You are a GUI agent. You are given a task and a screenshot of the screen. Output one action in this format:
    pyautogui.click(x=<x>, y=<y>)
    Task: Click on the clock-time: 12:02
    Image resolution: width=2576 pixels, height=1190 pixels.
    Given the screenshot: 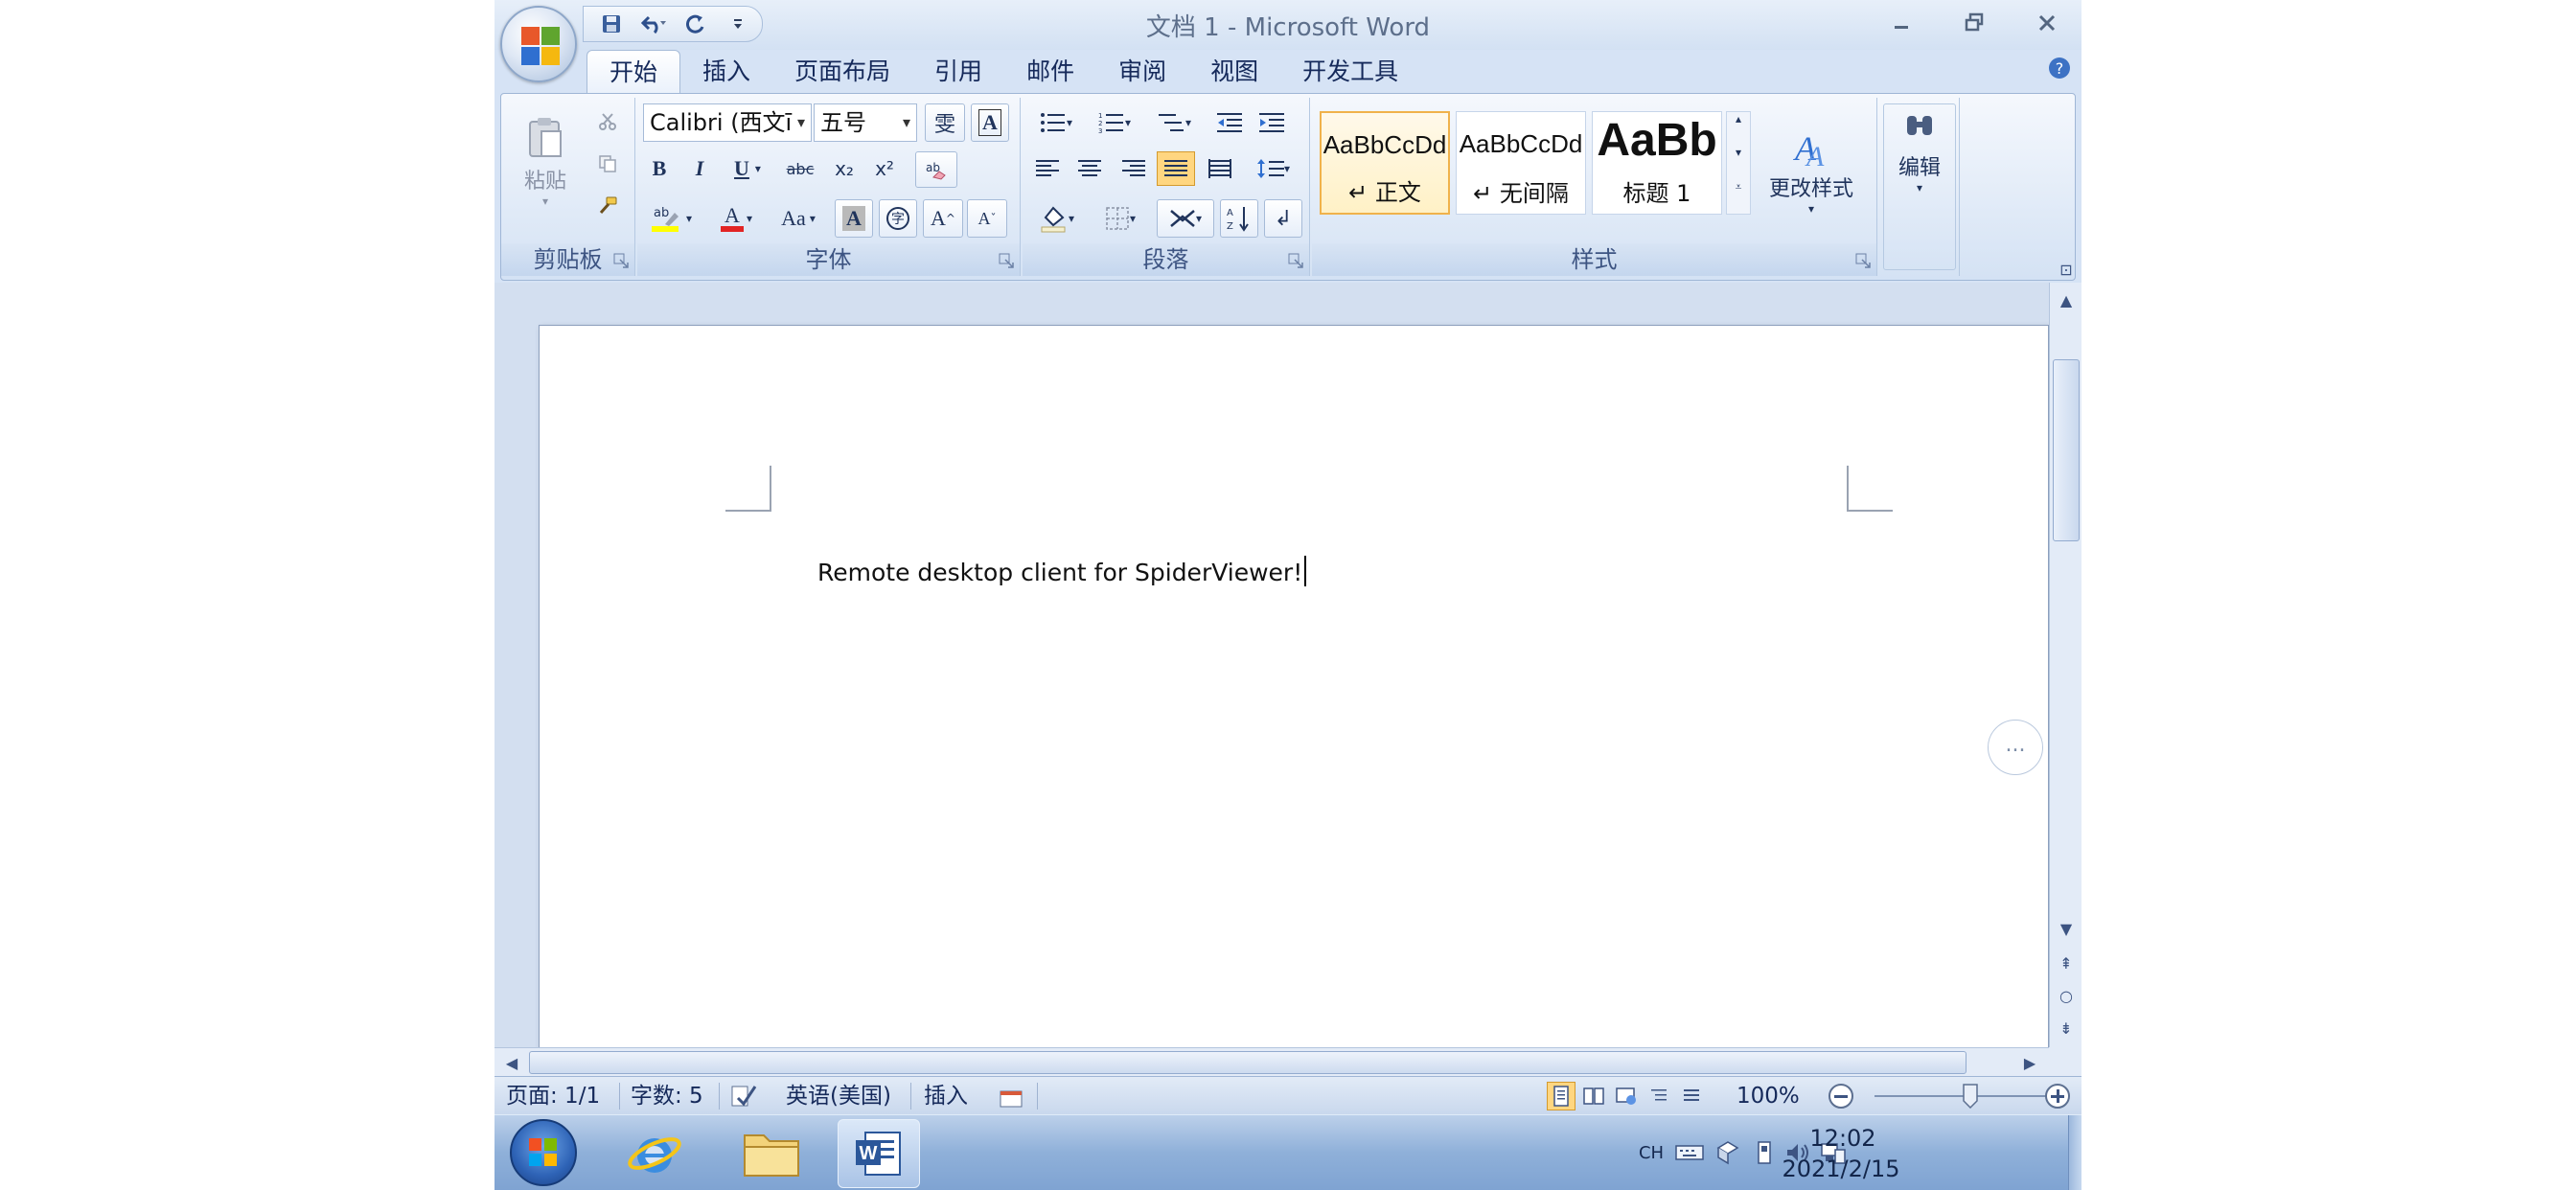 What is the action you would take?
    pyautogui.click(x=1843, y=1138)
    